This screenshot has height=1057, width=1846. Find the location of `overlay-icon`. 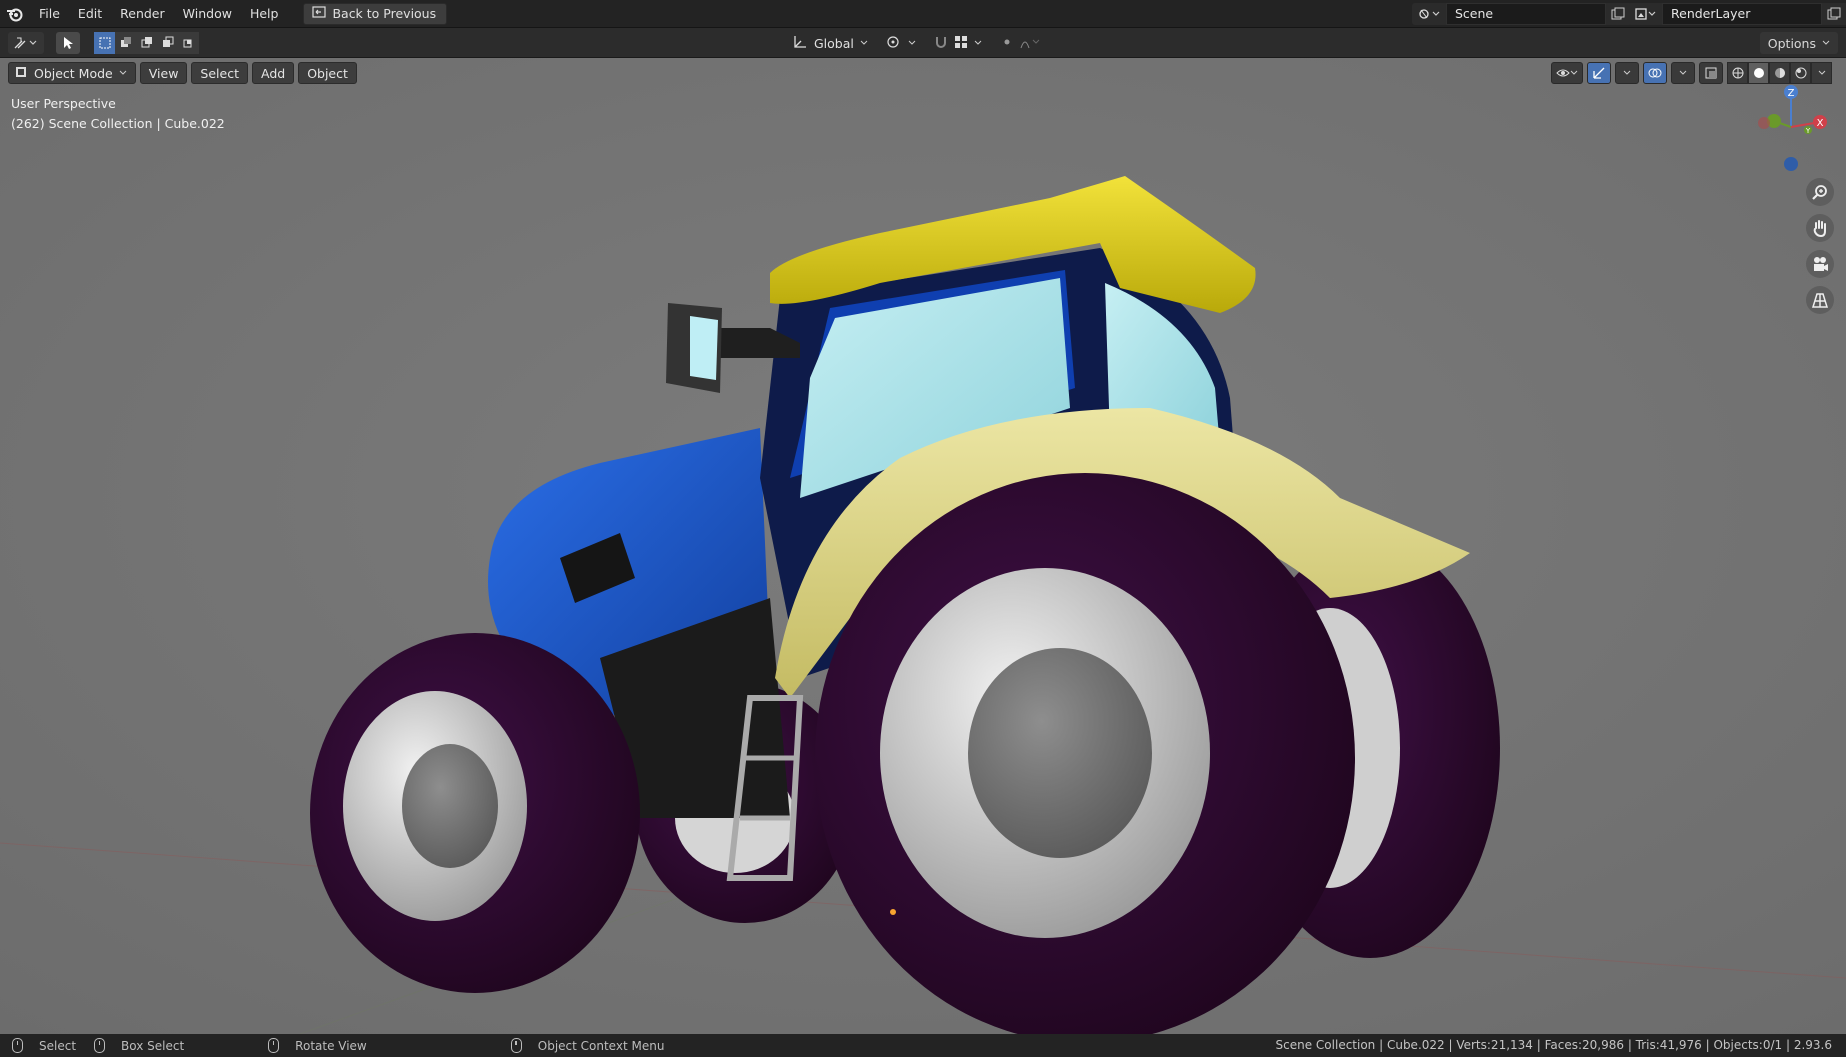

overlay-icon is located at coordinates (1655, 73).